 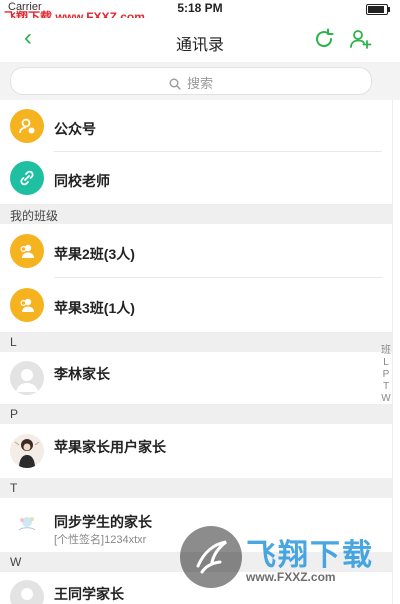 I want to click on list-item-label: 同步学生的家长, so click(x=103, y=522).